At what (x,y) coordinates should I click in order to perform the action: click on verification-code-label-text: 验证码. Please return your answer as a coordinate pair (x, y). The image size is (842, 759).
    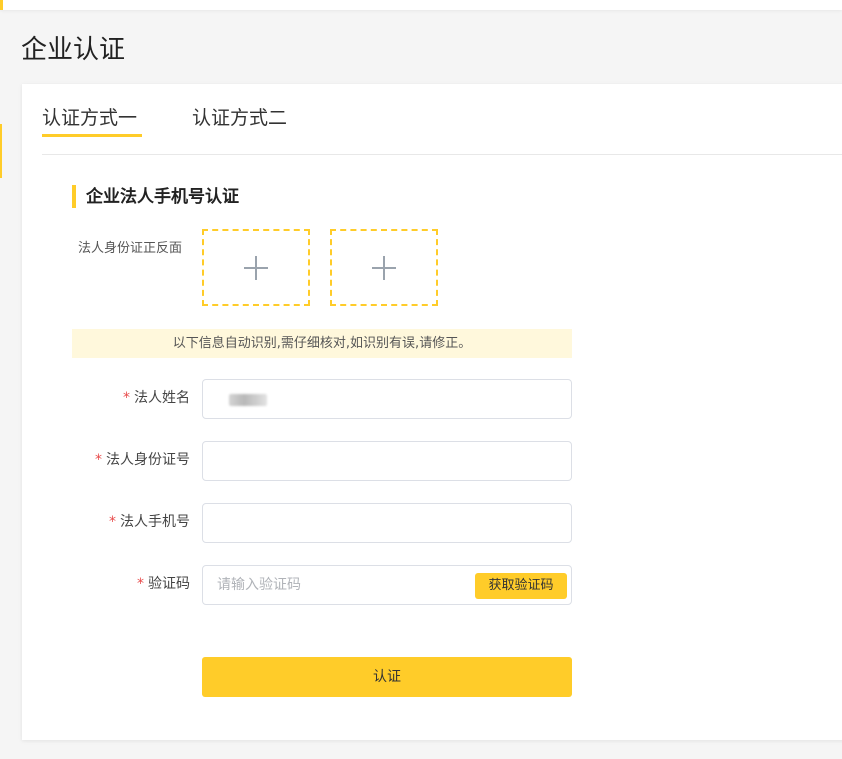
    Looking at the image, I should click on (169, 584).